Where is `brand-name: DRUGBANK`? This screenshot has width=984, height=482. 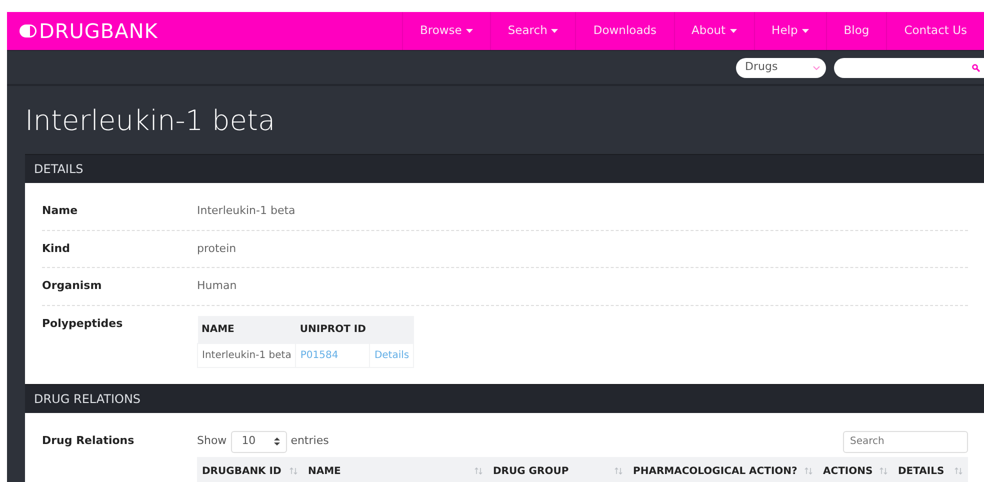 brand-name: DRUGBANK is located at coordinates (98, 31).